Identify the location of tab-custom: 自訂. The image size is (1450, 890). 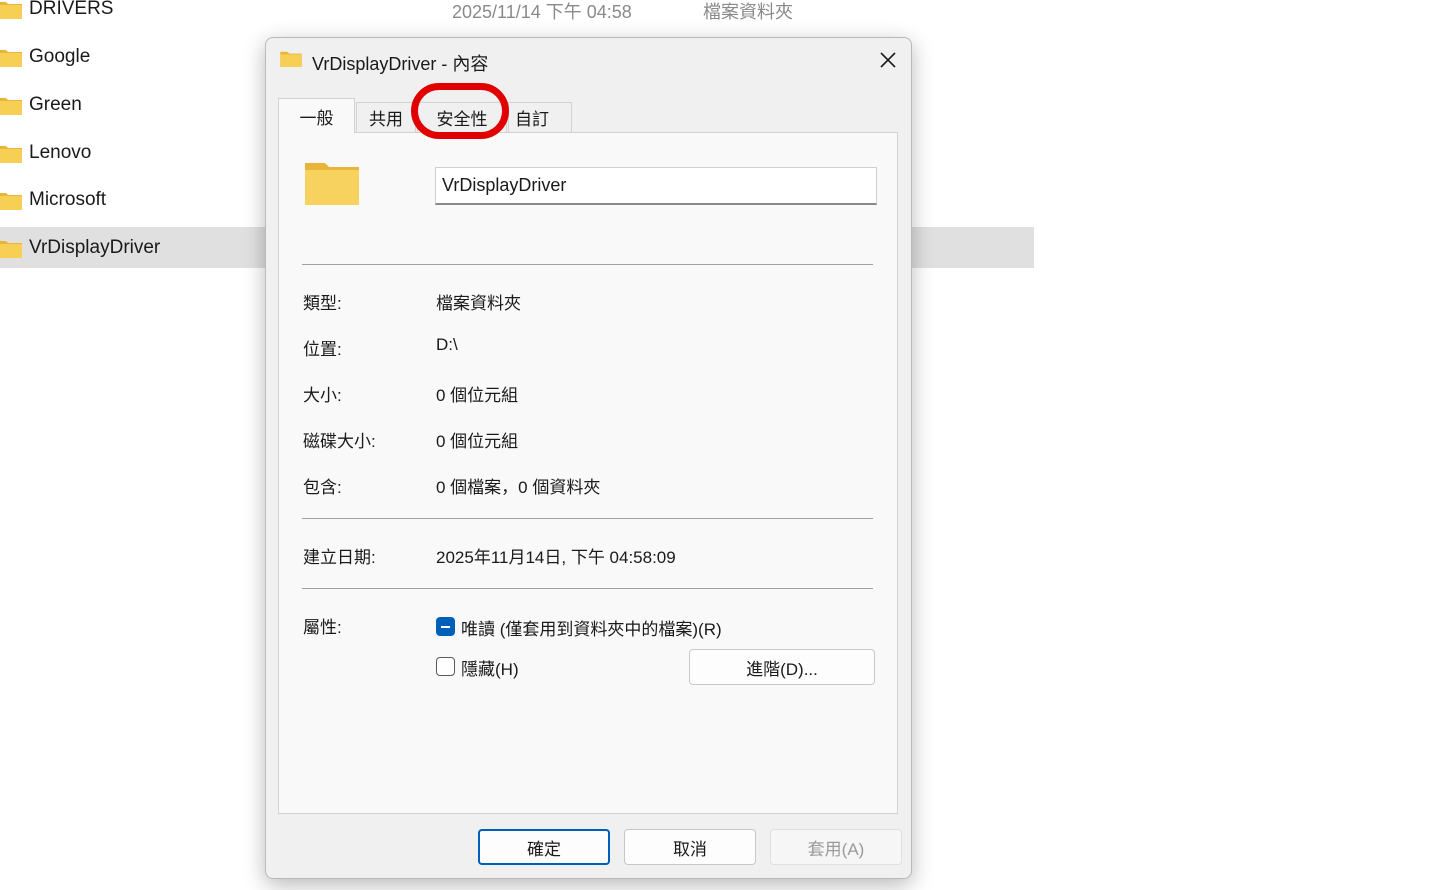
(540, 117).